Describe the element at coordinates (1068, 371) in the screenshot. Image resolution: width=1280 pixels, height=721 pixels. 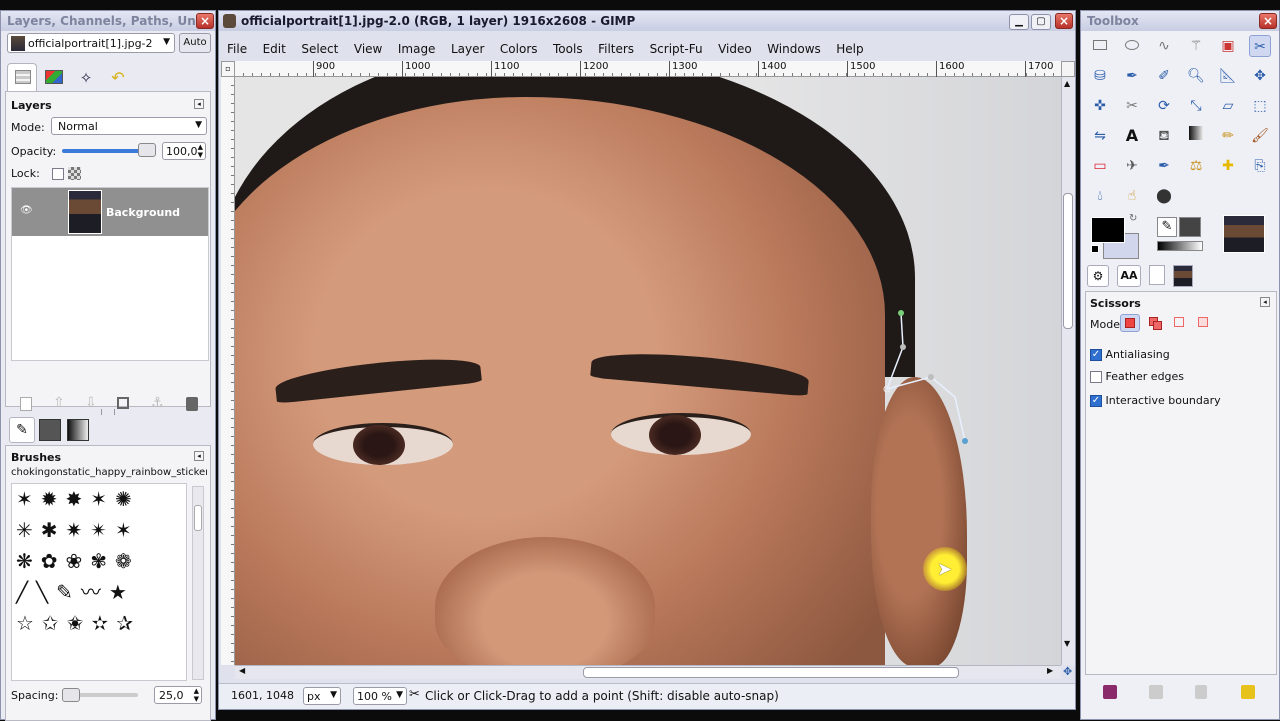
I see `vertical-scrollbar: ▲ ▼` at that location.